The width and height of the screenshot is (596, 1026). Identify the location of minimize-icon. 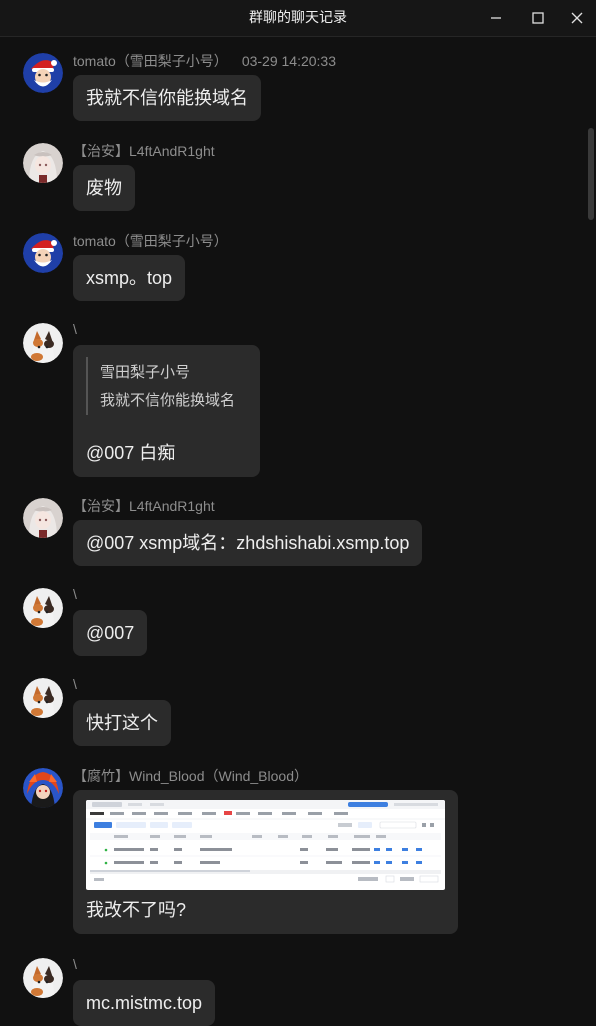
(496, 18).